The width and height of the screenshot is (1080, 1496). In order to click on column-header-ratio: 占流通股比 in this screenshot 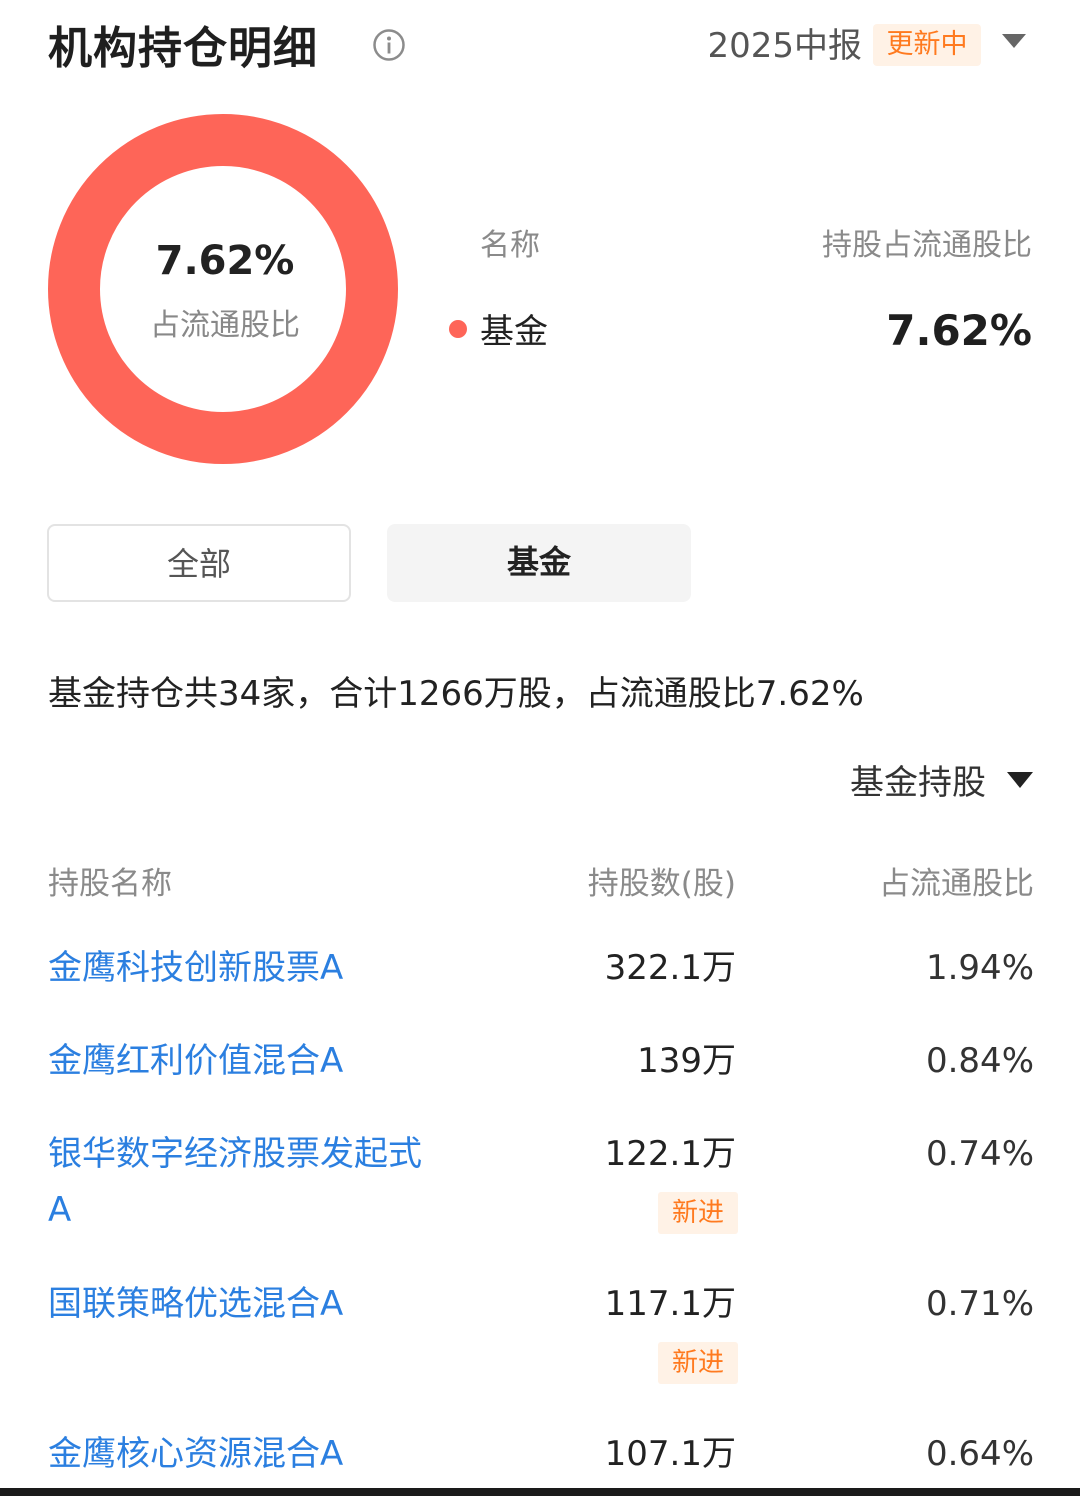, I will do `click(956, 880)`.